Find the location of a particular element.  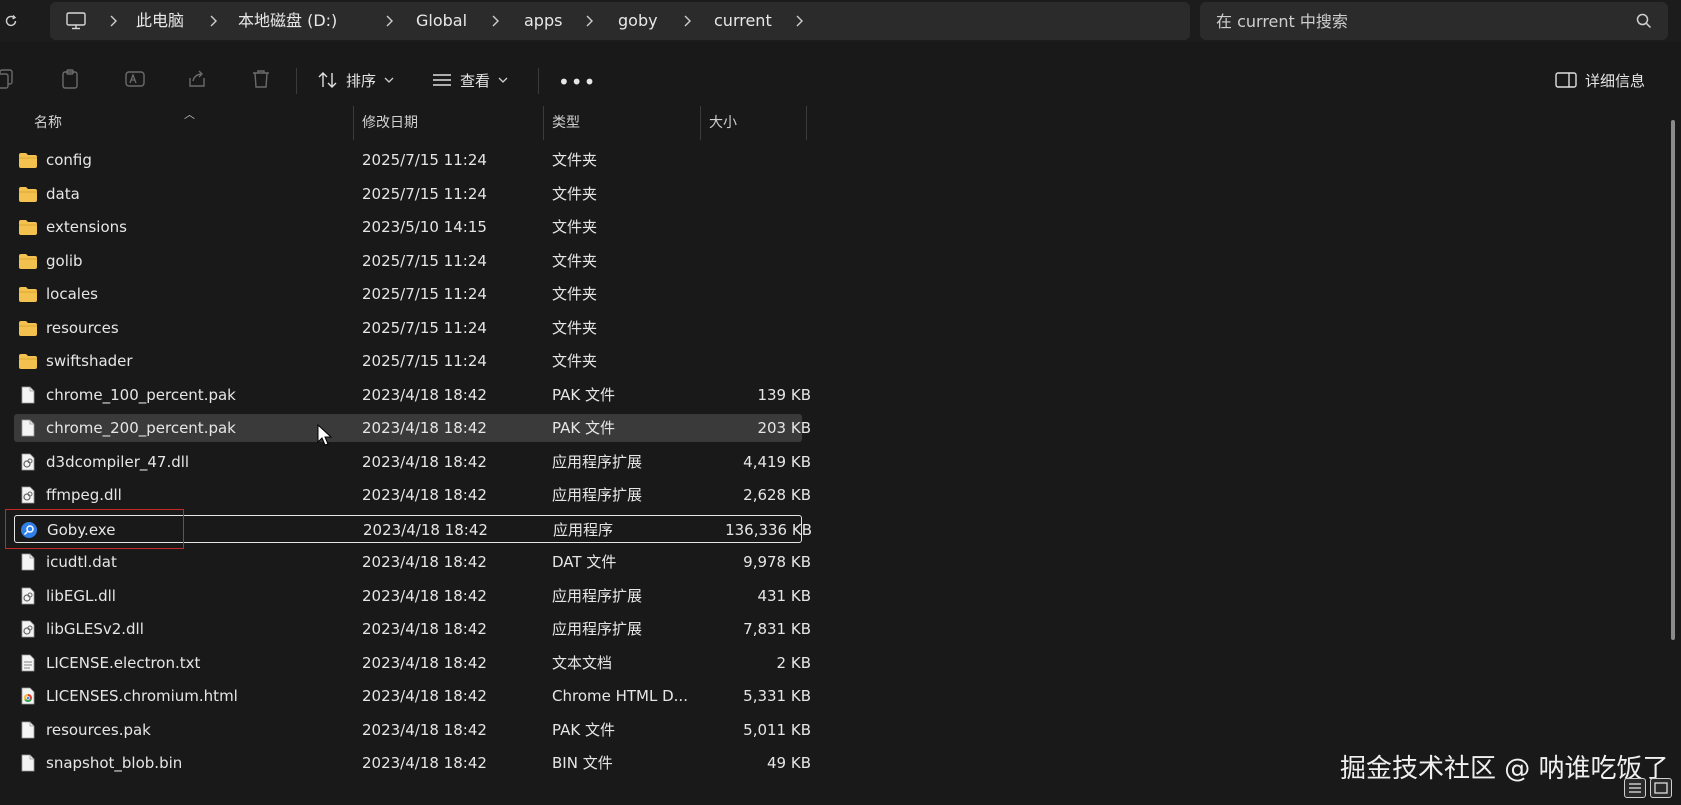

chevron-down-icon is located at coordinates (389, 80).